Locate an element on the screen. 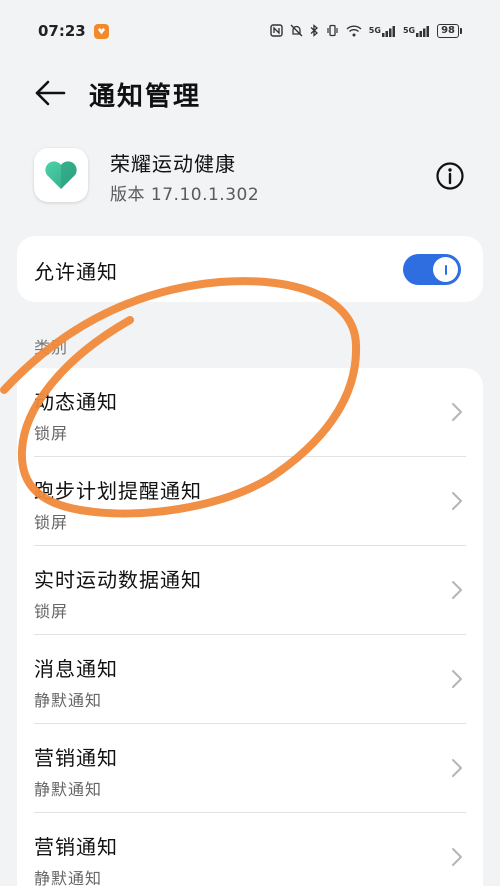 Image resolution: width=500 pixels, height=886 pixels. page-header: 通知管理 is located at coordinates (250, 93).